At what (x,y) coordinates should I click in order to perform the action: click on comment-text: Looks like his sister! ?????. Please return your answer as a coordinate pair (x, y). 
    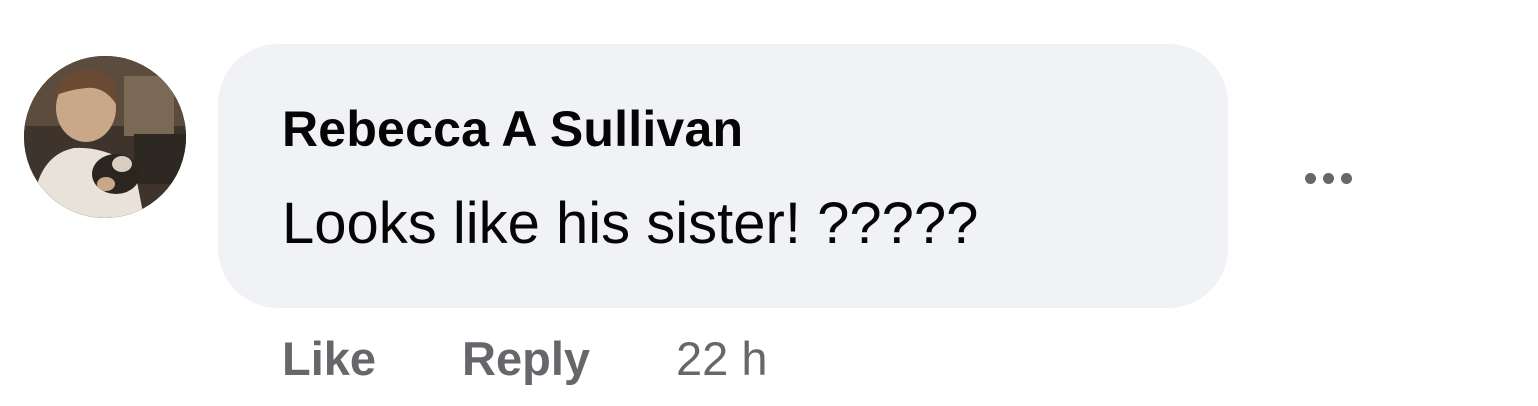
    Looking at the image, I should click on (630, 223).